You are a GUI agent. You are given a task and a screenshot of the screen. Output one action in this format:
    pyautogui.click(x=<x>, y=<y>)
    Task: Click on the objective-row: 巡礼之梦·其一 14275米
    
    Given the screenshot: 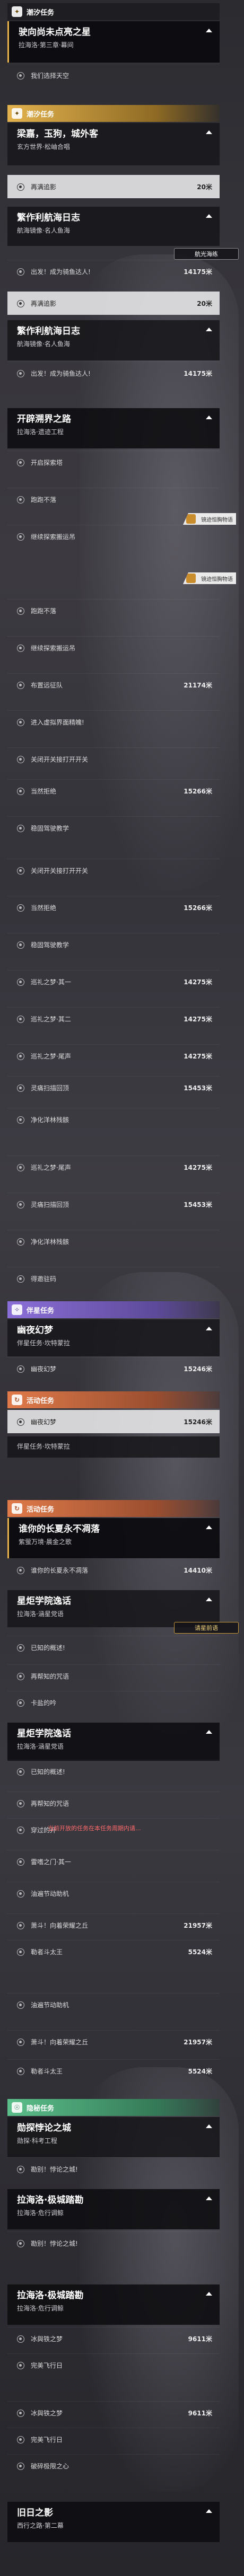 What is the action you would take?
    pyautogui.click(x=114, y=981)
    